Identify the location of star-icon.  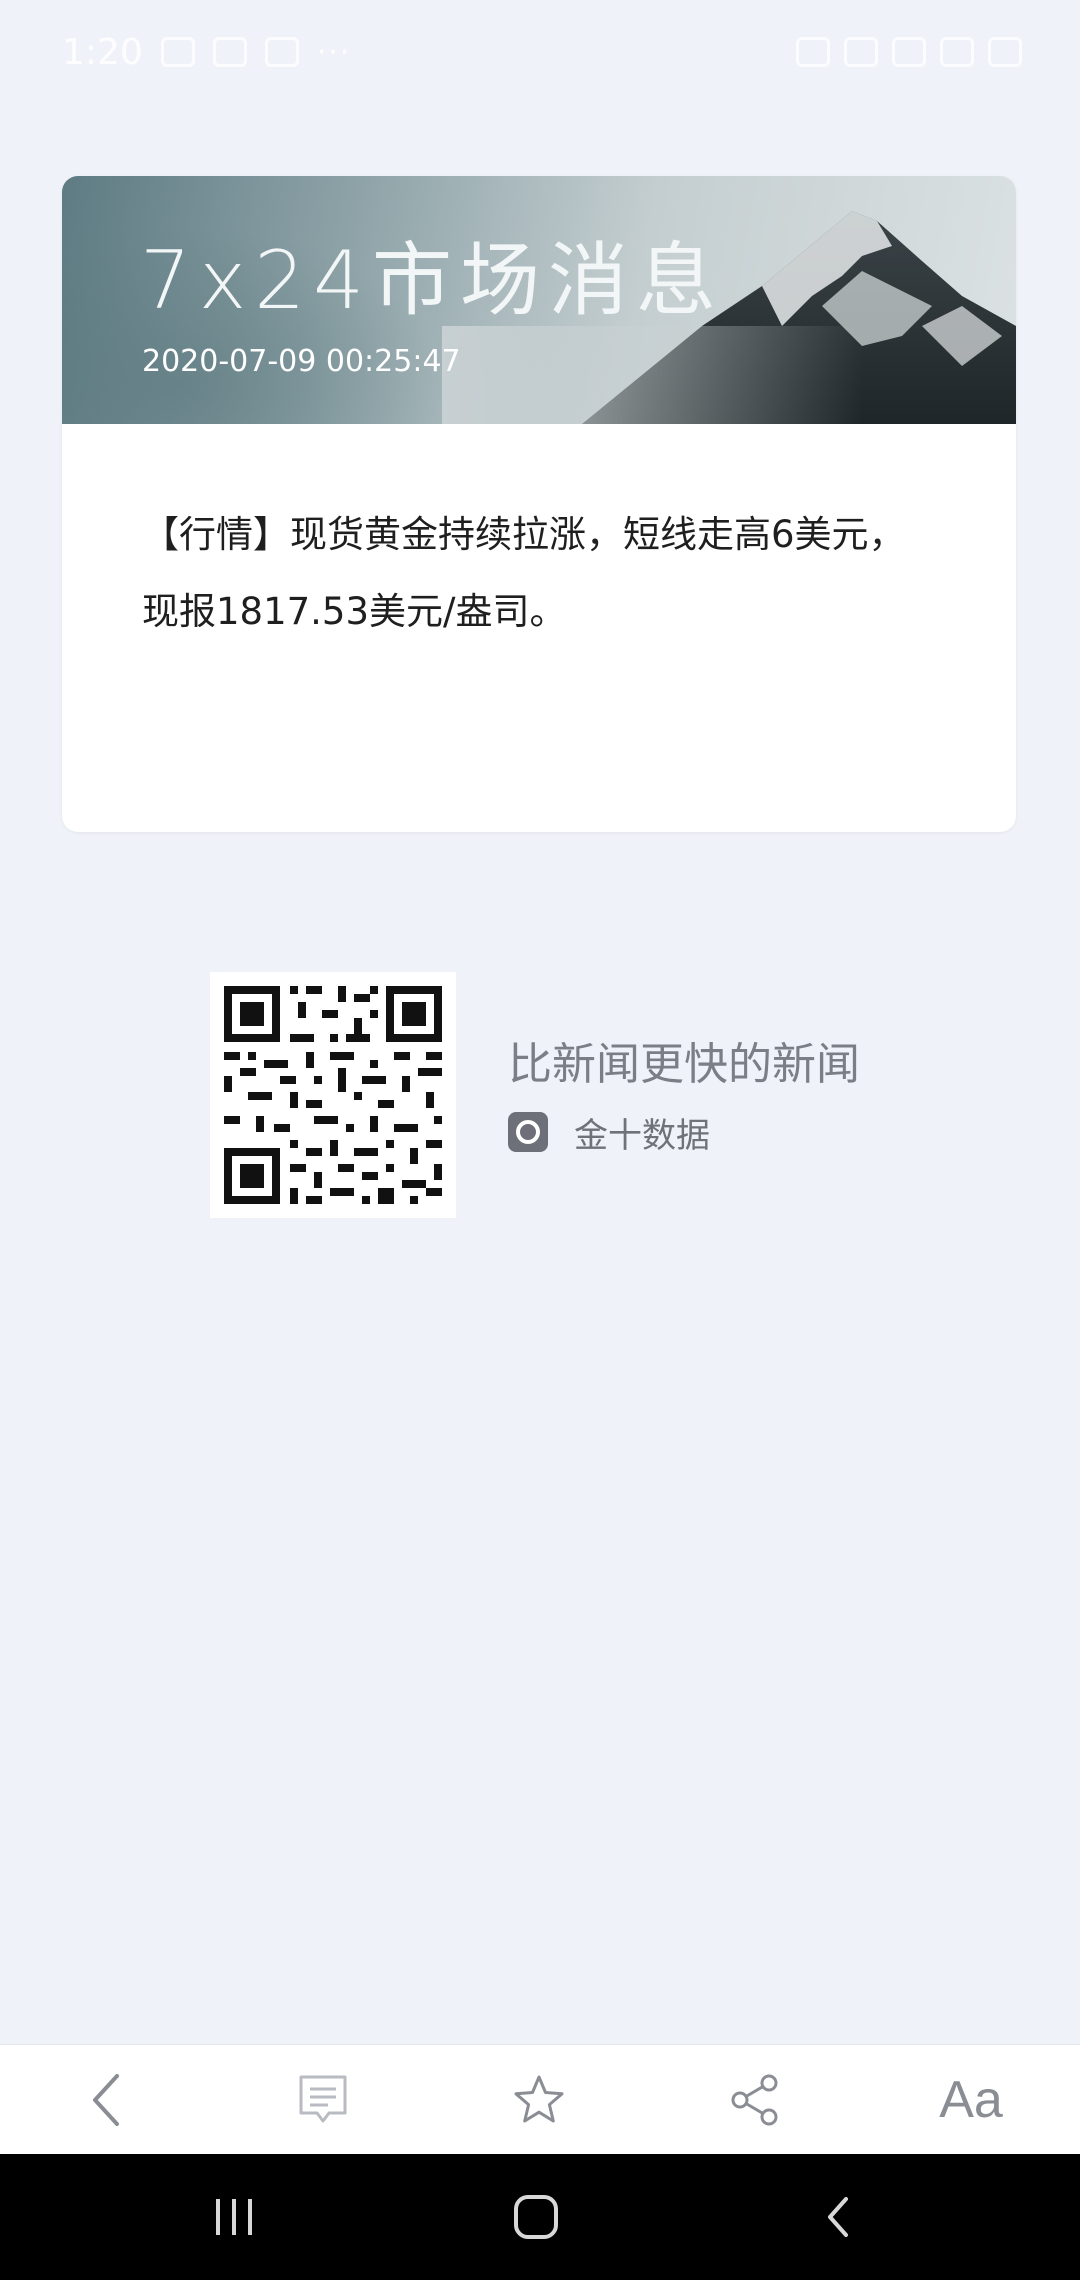
(539, 2099).